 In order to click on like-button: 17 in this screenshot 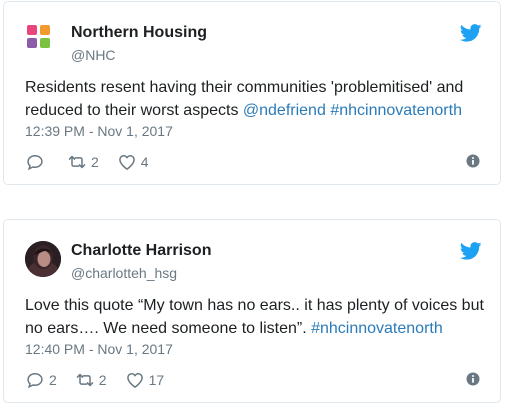, I will do `click(145, 380)`.